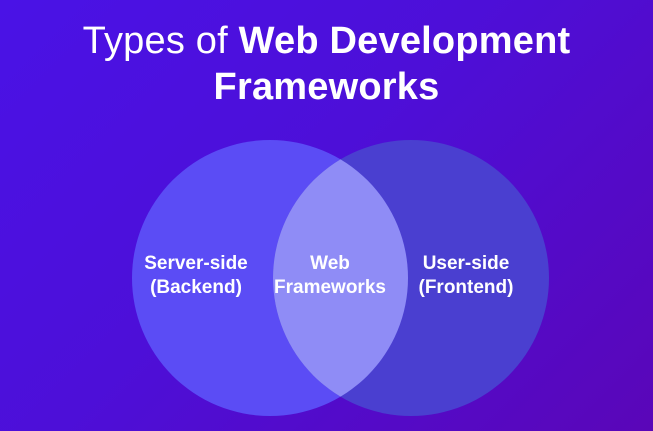  Describe the element at coordinates (466, 263) in the screenshot. I see `label-user-side-line1: User-side` at that location.